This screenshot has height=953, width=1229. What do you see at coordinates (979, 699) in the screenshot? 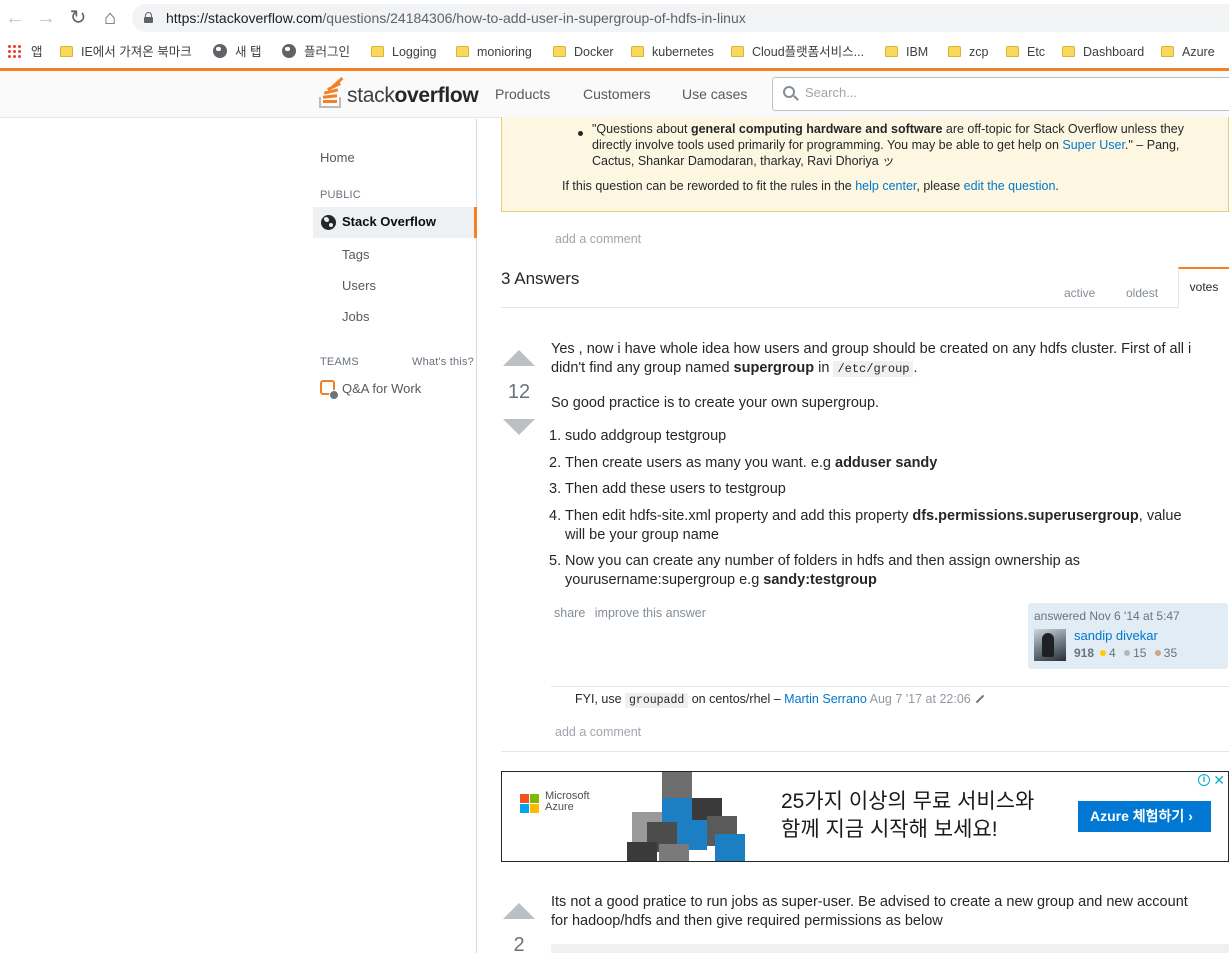
I see `edit-pencil-icon` at bounding box center [979, 699].